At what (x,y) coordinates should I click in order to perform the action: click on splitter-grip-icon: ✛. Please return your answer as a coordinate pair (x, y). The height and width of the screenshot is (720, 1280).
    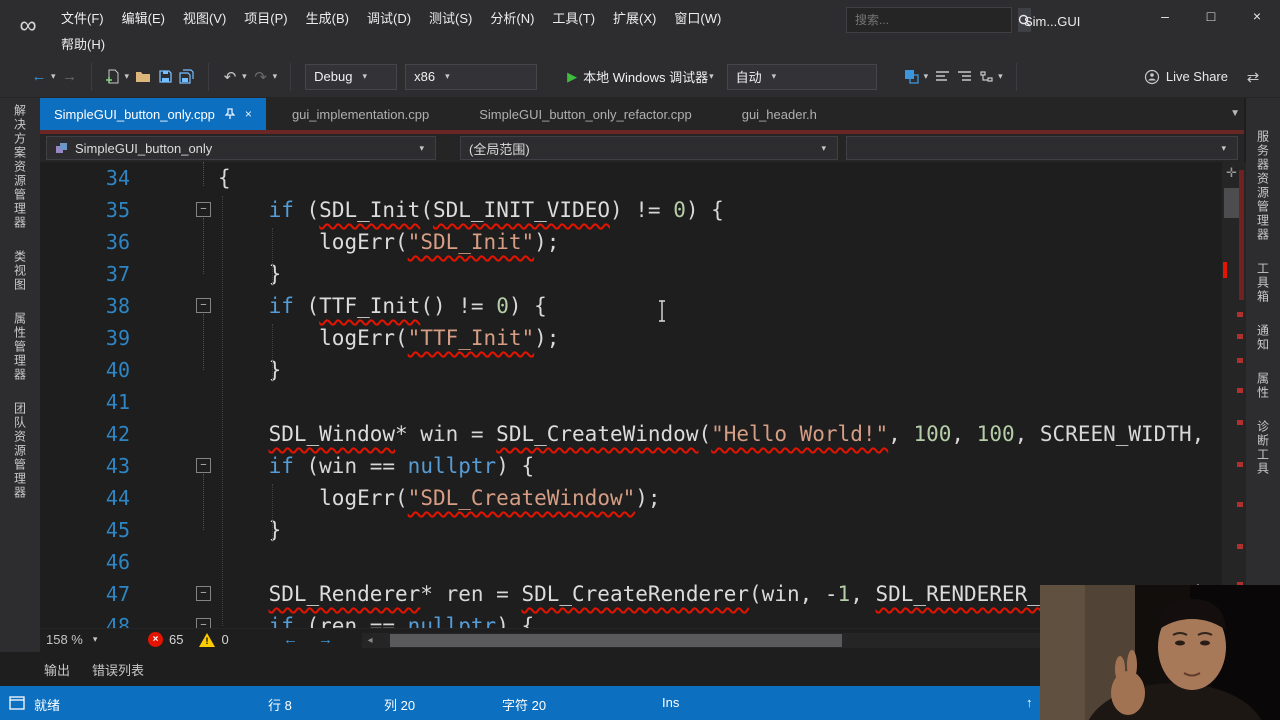
    Looking at the image, I should click on (1231, 173).